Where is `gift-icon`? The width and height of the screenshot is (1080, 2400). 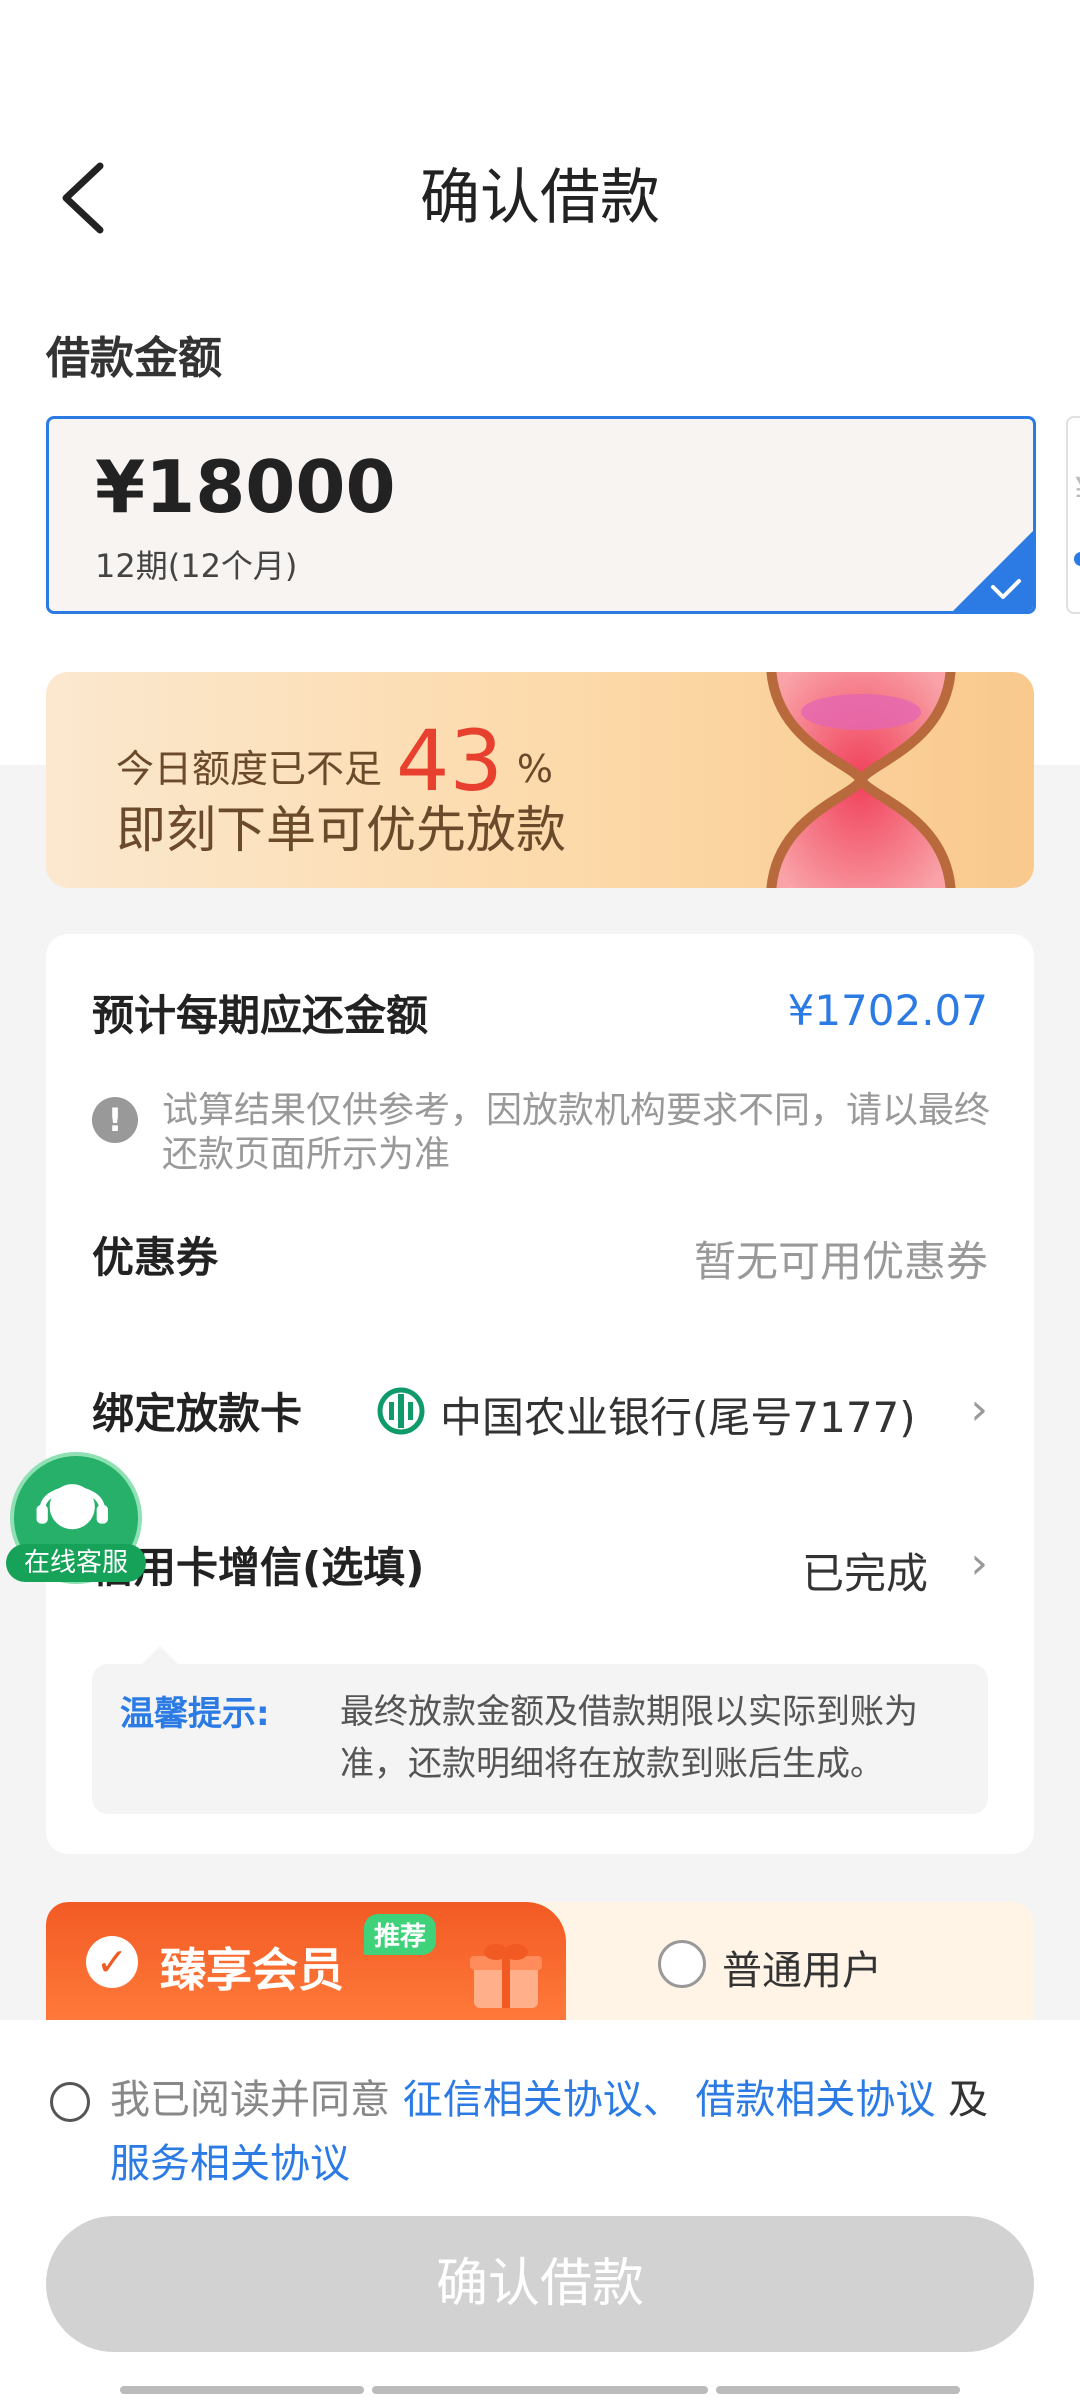
gift-icon is located at coordinates (506, 1976).